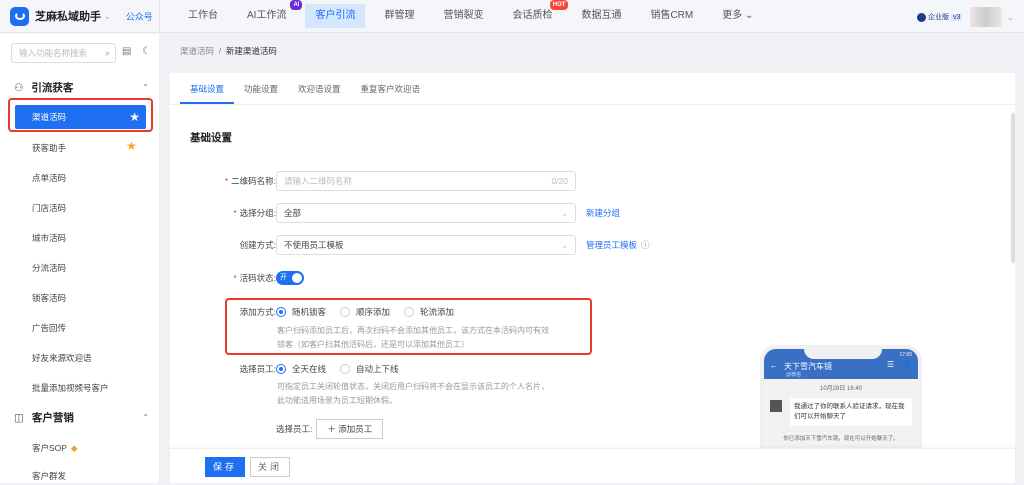 The width and height of the screenshot is (1024, 485). Describe the element at coordinates (139, 16) in the screenshot. I see `account-type: 公众号` at that location.